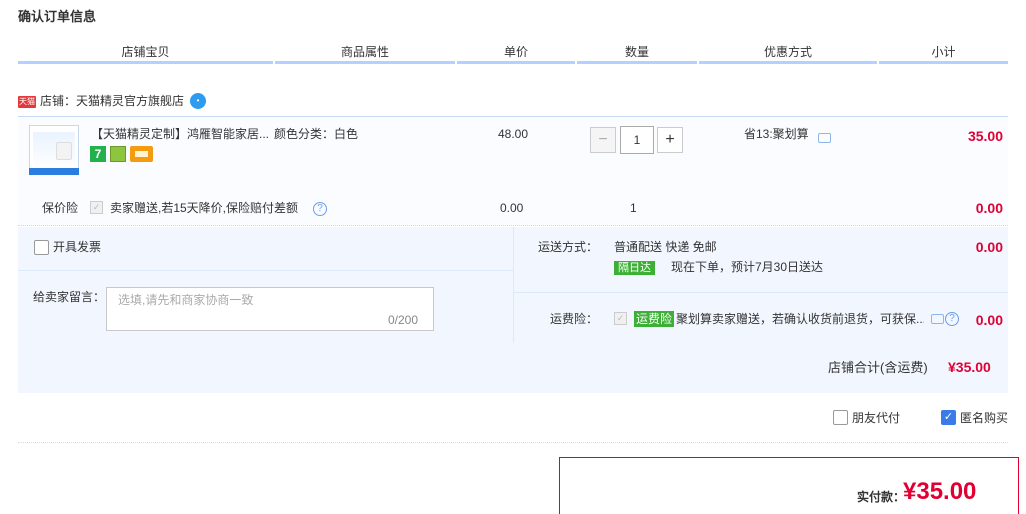 The width and height of the screenshot is (1026, 514). I want to click on shipping-eta: 现在下单，预计7月30日送达, so click(747, 267).